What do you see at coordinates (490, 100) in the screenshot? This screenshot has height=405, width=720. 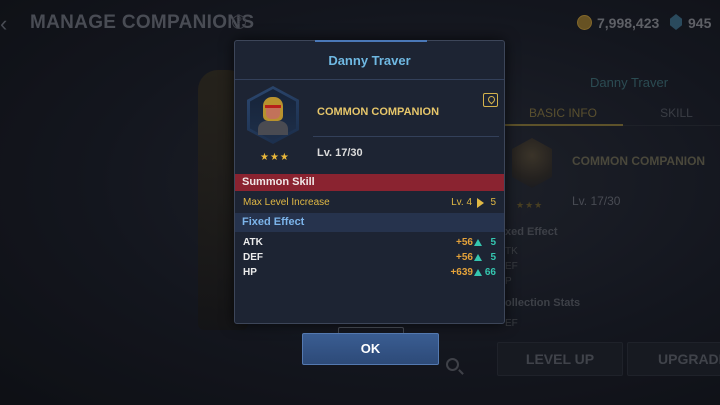 I see `location-pin-icon` at bounding box center [490, 100].